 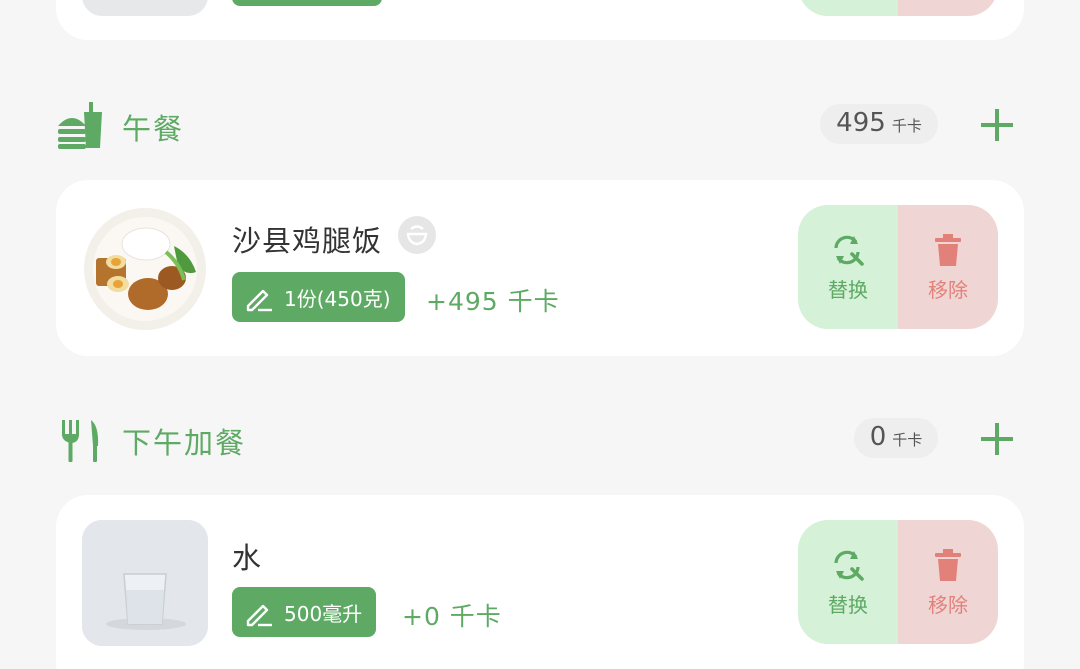 What do you see at coordinates (323, 613) in the screenshot?
I see `portion-label: 500毫升` at bounding box center [323, 613].